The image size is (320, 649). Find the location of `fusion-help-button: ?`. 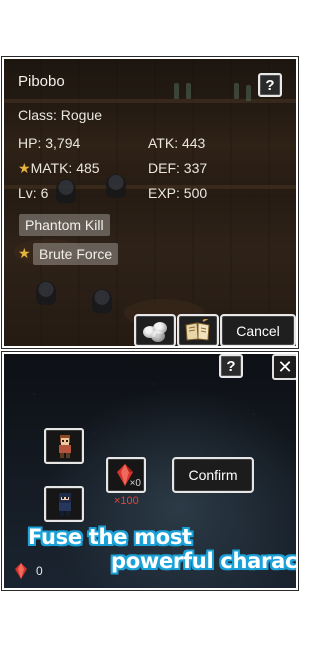

fusion-help-button: ? is located at coordinates (231, 366).